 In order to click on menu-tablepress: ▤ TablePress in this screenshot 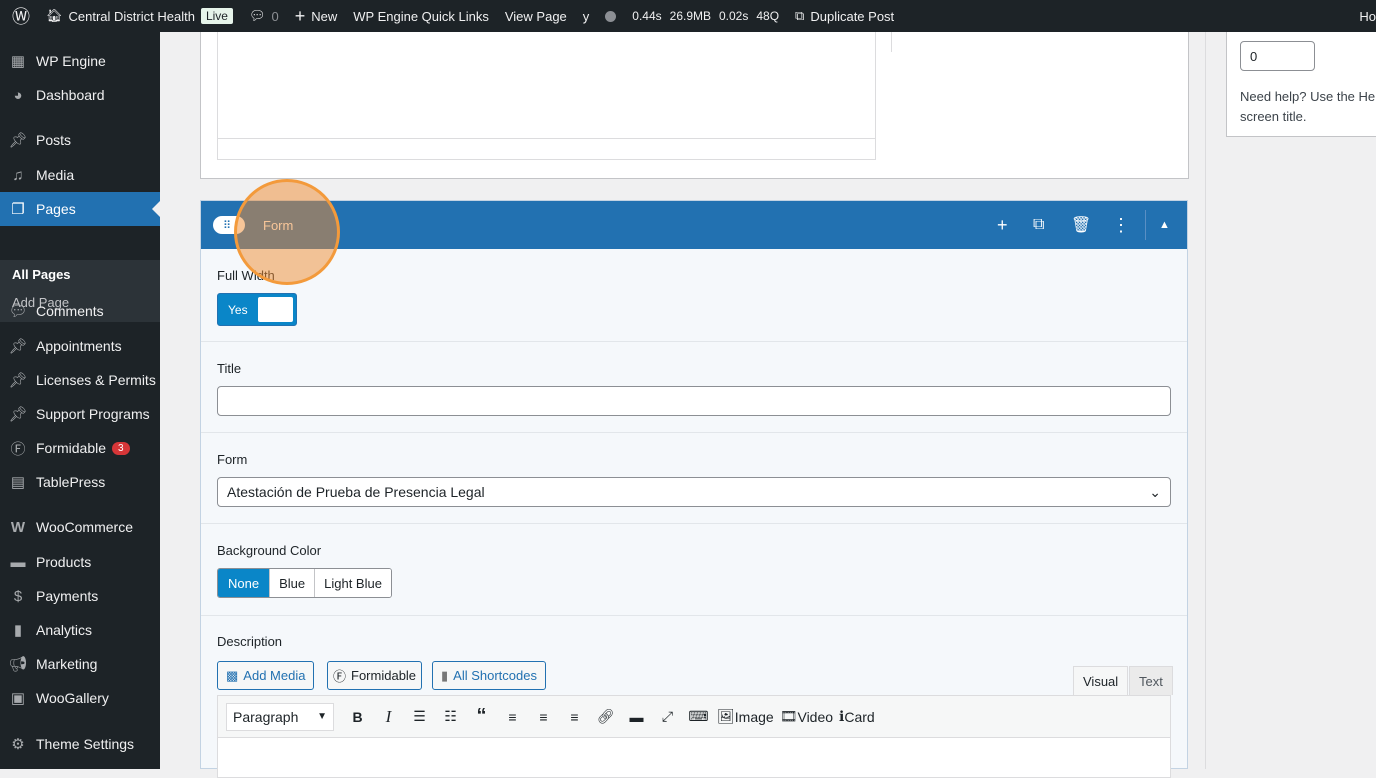, I will do `click(80, 482)`.